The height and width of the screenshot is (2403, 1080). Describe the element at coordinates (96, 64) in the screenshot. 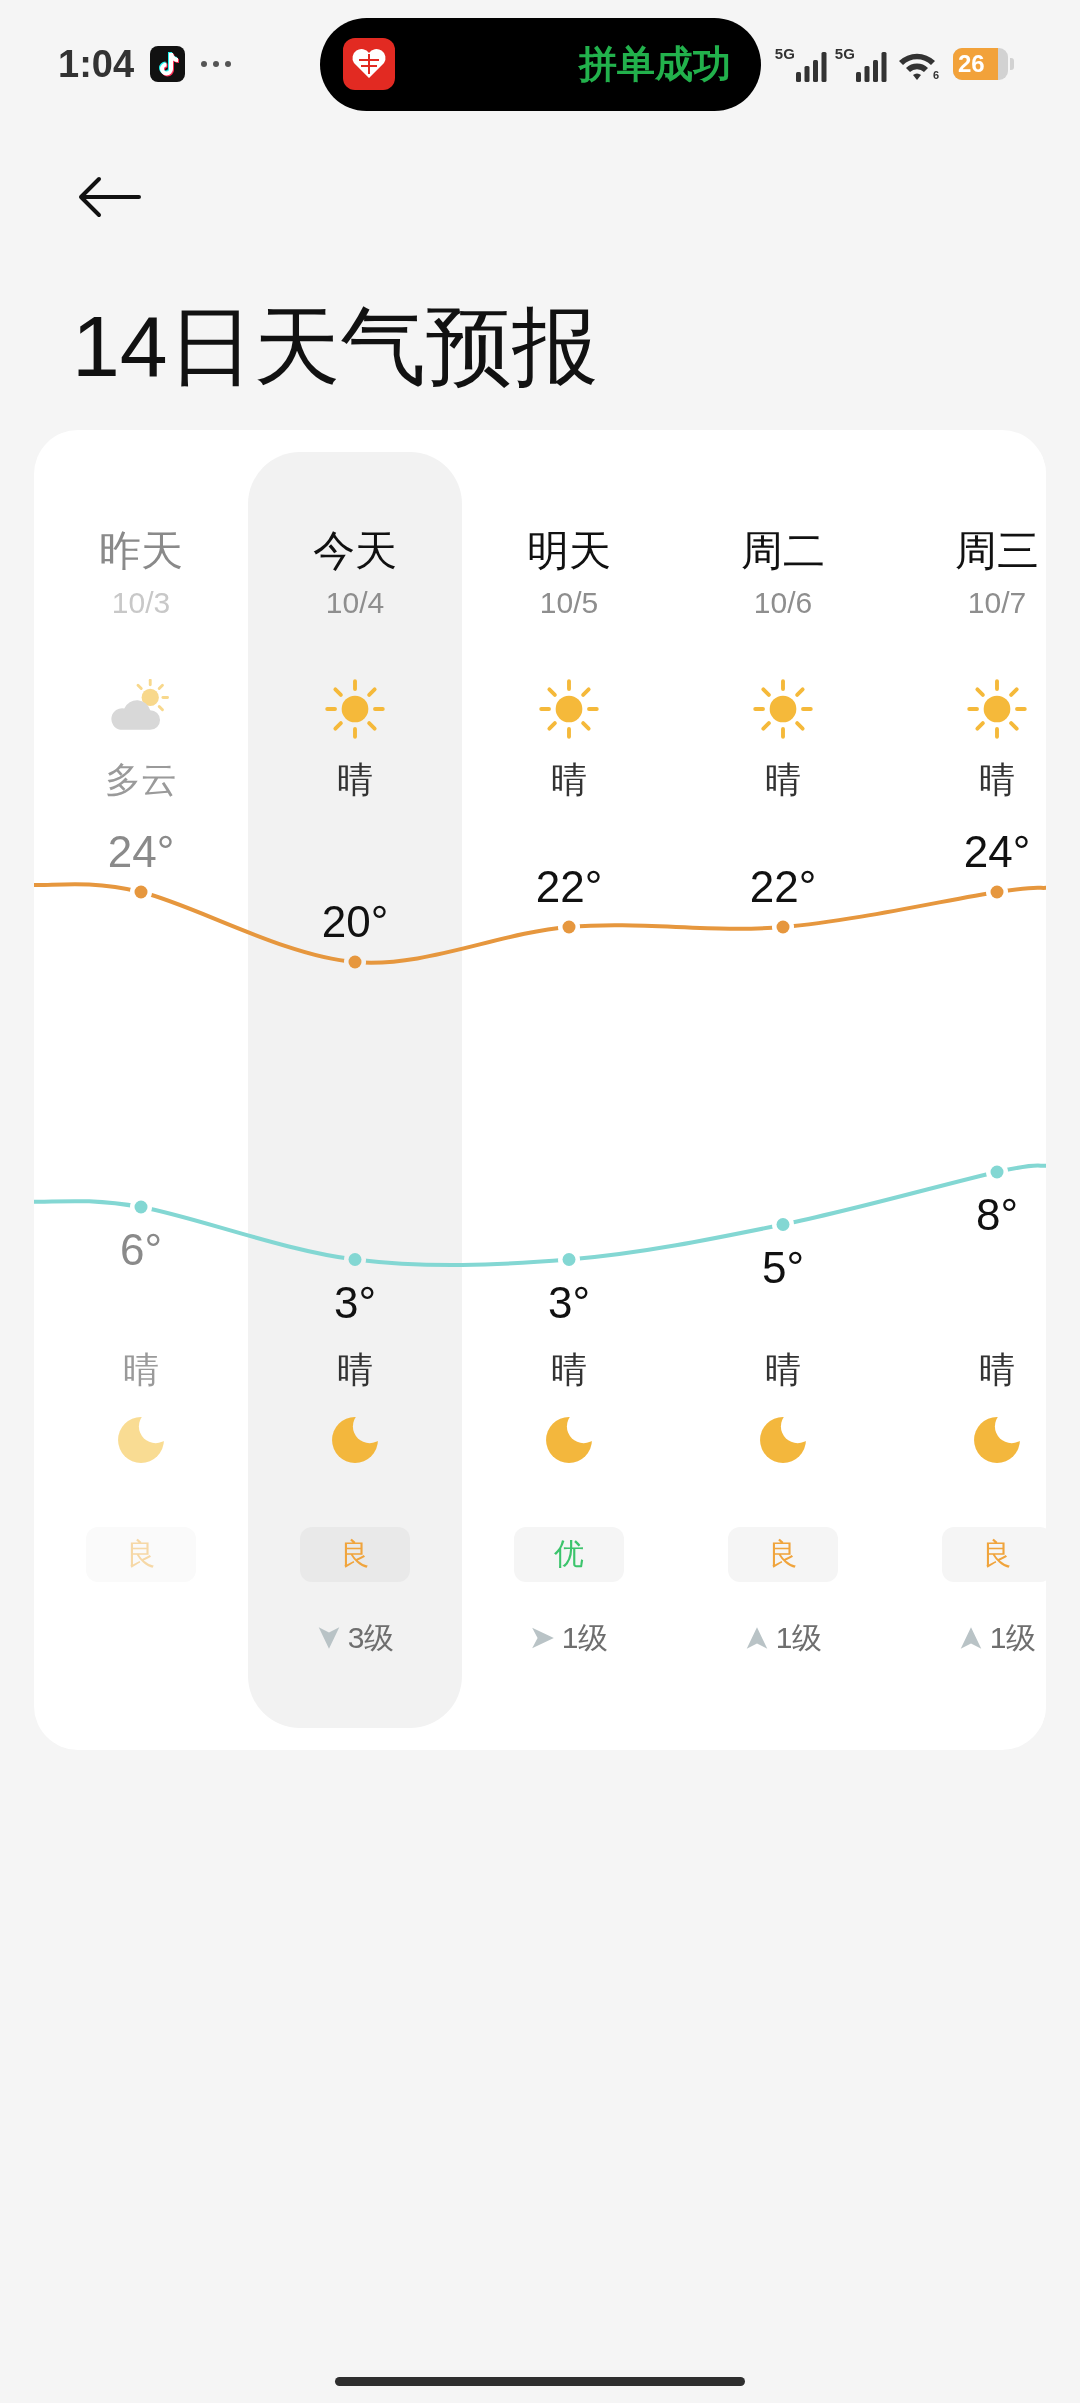

I see `status-time: 1:04` at that location.